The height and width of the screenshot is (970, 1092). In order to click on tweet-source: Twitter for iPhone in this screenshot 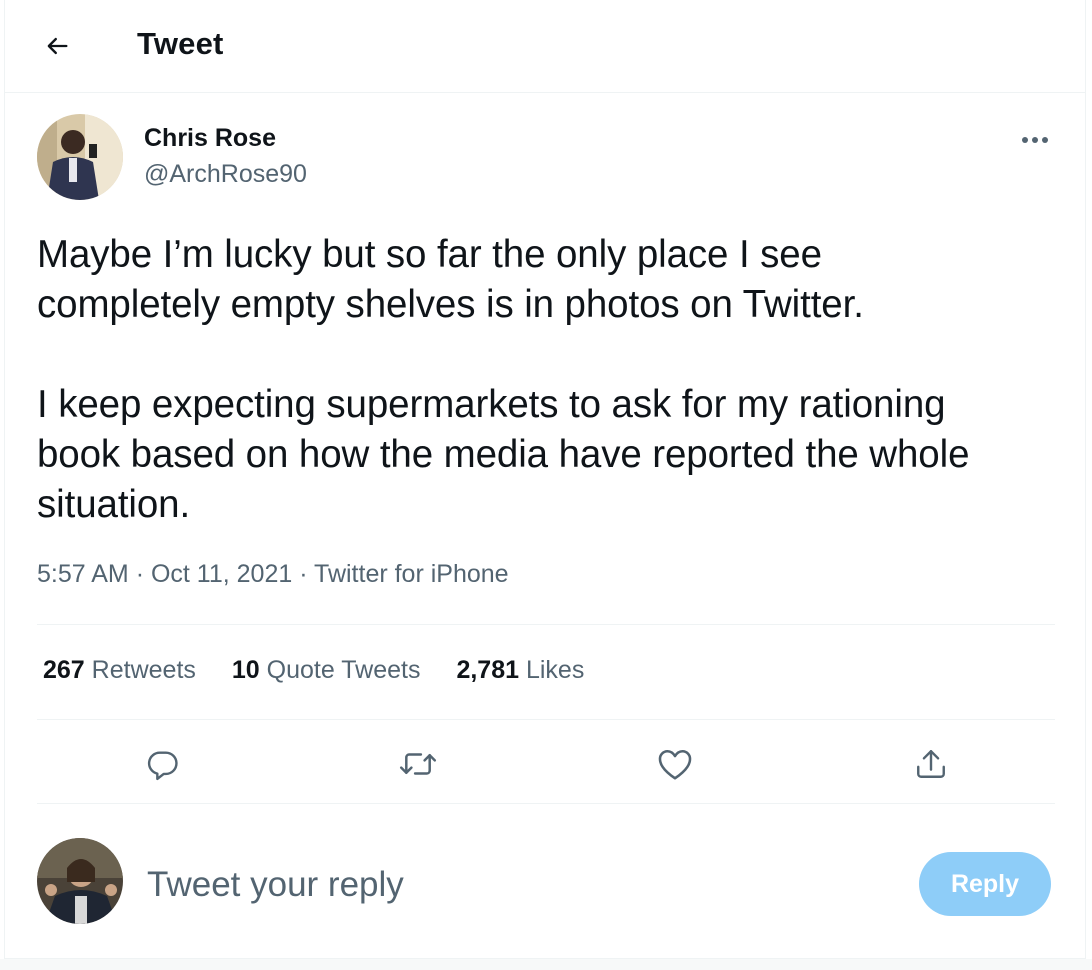, I will do `click(411, 574)`.